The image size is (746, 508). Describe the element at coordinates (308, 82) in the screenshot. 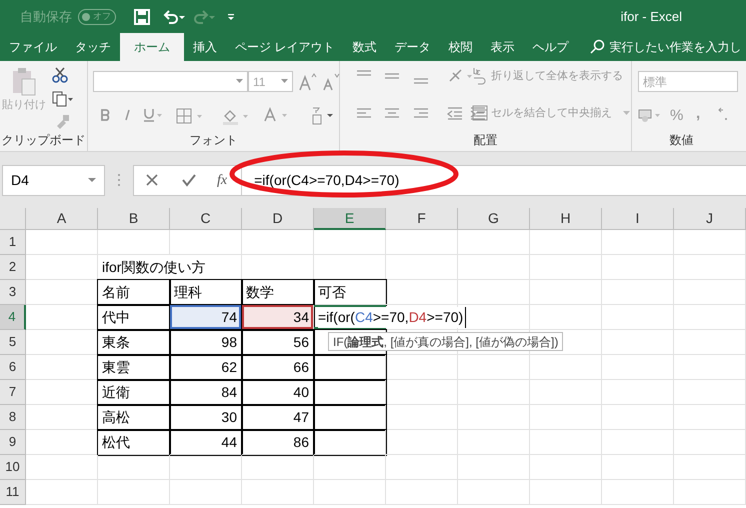

I see `grow-font-icon` at that location.